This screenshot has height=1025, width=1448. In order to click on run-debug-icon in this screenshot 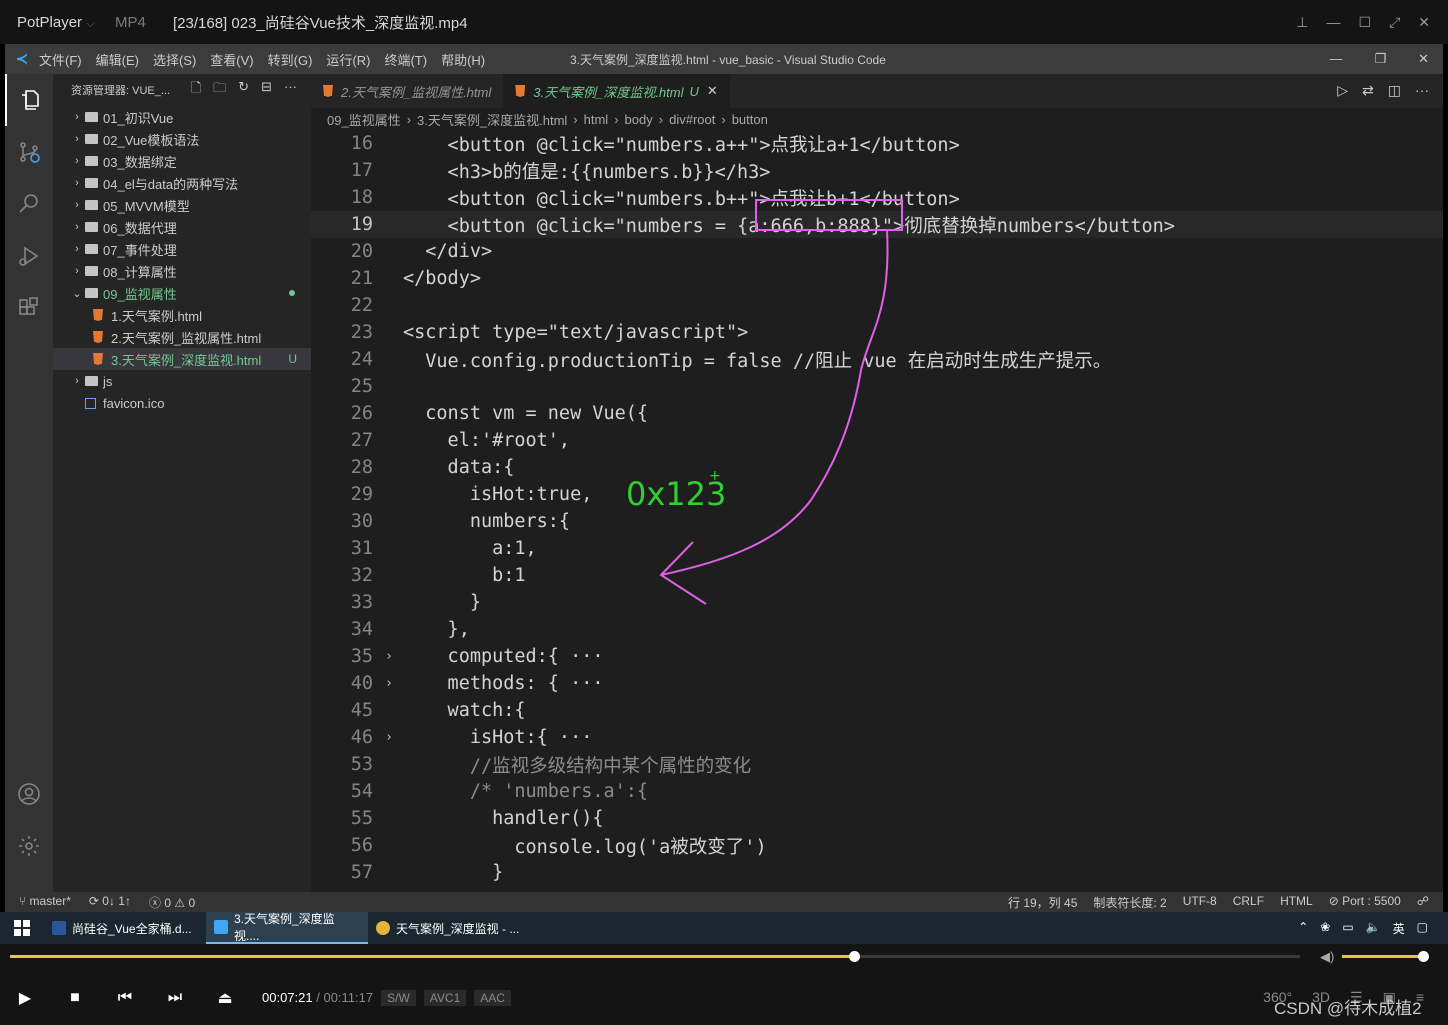, I will do `click(29, 256)`.